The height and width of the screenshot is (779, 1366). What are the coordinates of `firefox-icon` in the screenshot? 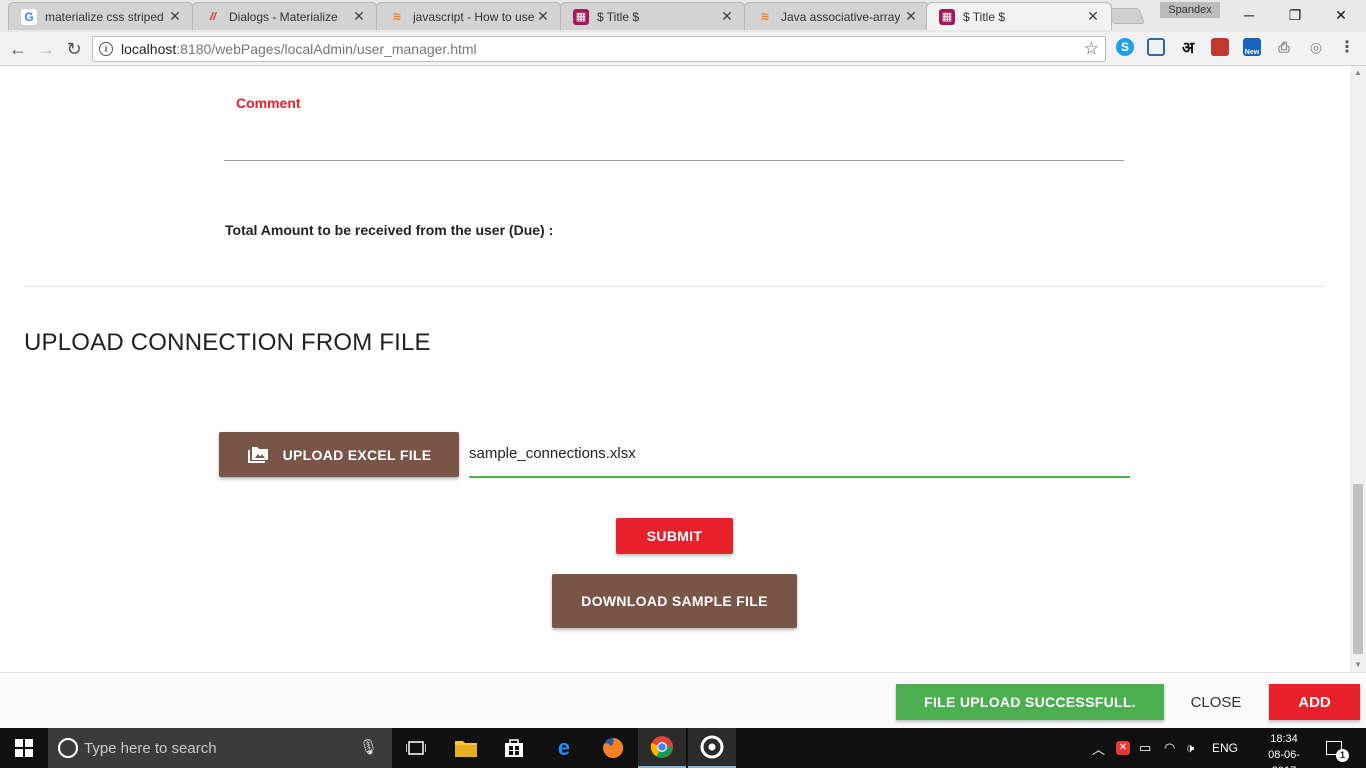 It's located at (613, 748).